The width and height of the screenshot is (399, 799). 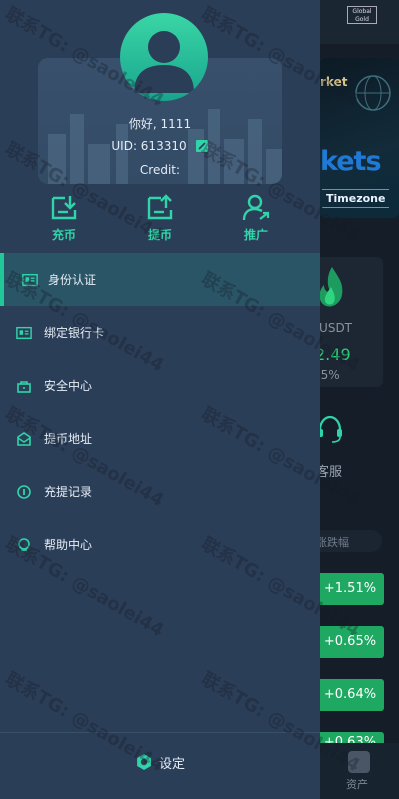 What do you see at coordinates (68, 386) in the screenshot?
I see `menu-item-label: 安全中心` at bounding box center [68, 386].